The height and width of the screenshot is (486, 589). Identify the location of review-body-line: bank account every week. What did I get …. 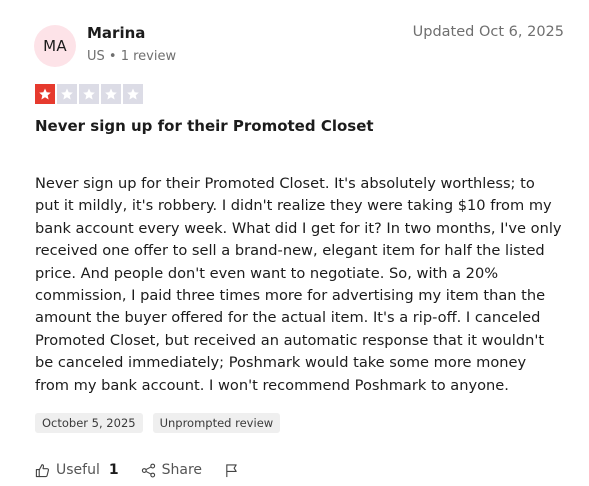
(298, 228).